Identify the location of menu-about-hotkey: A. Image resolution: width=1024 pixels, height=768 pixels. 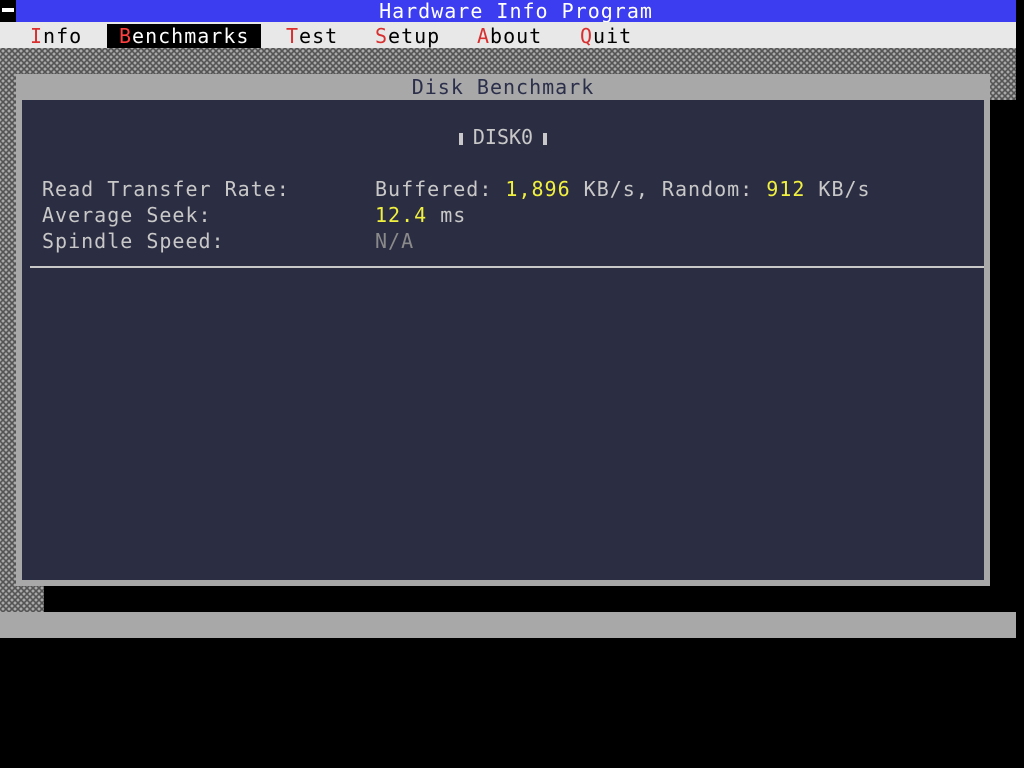
(484, 36).